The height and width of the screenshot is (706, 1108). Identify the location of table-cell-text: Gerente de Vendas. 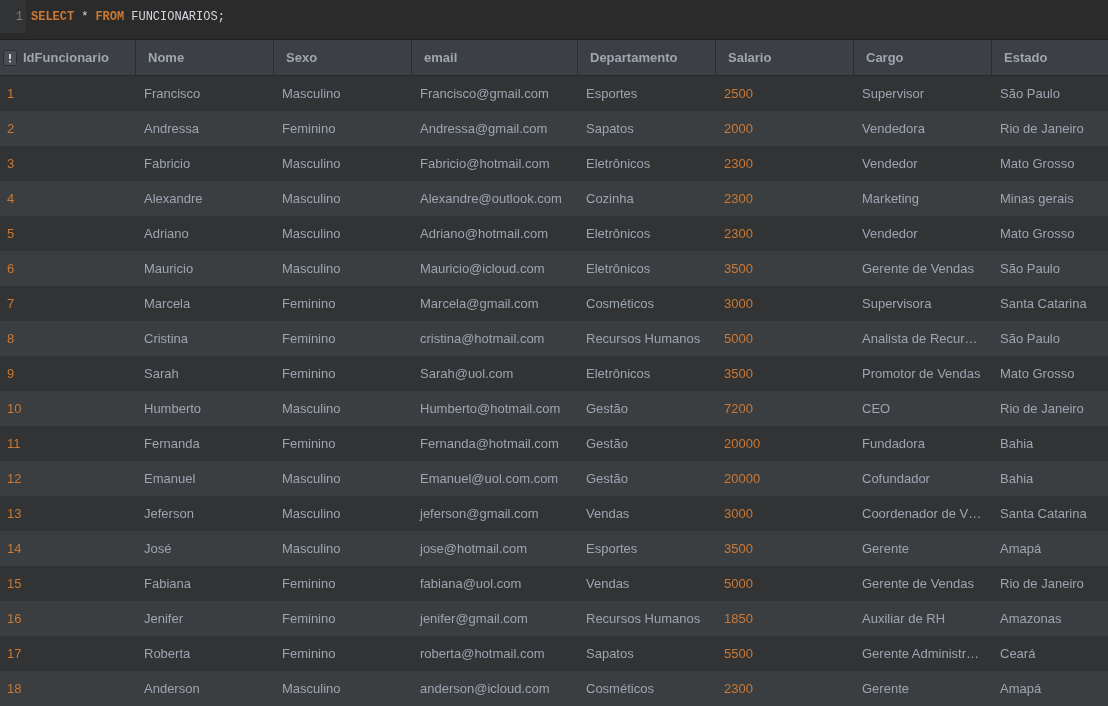
(918, 583).